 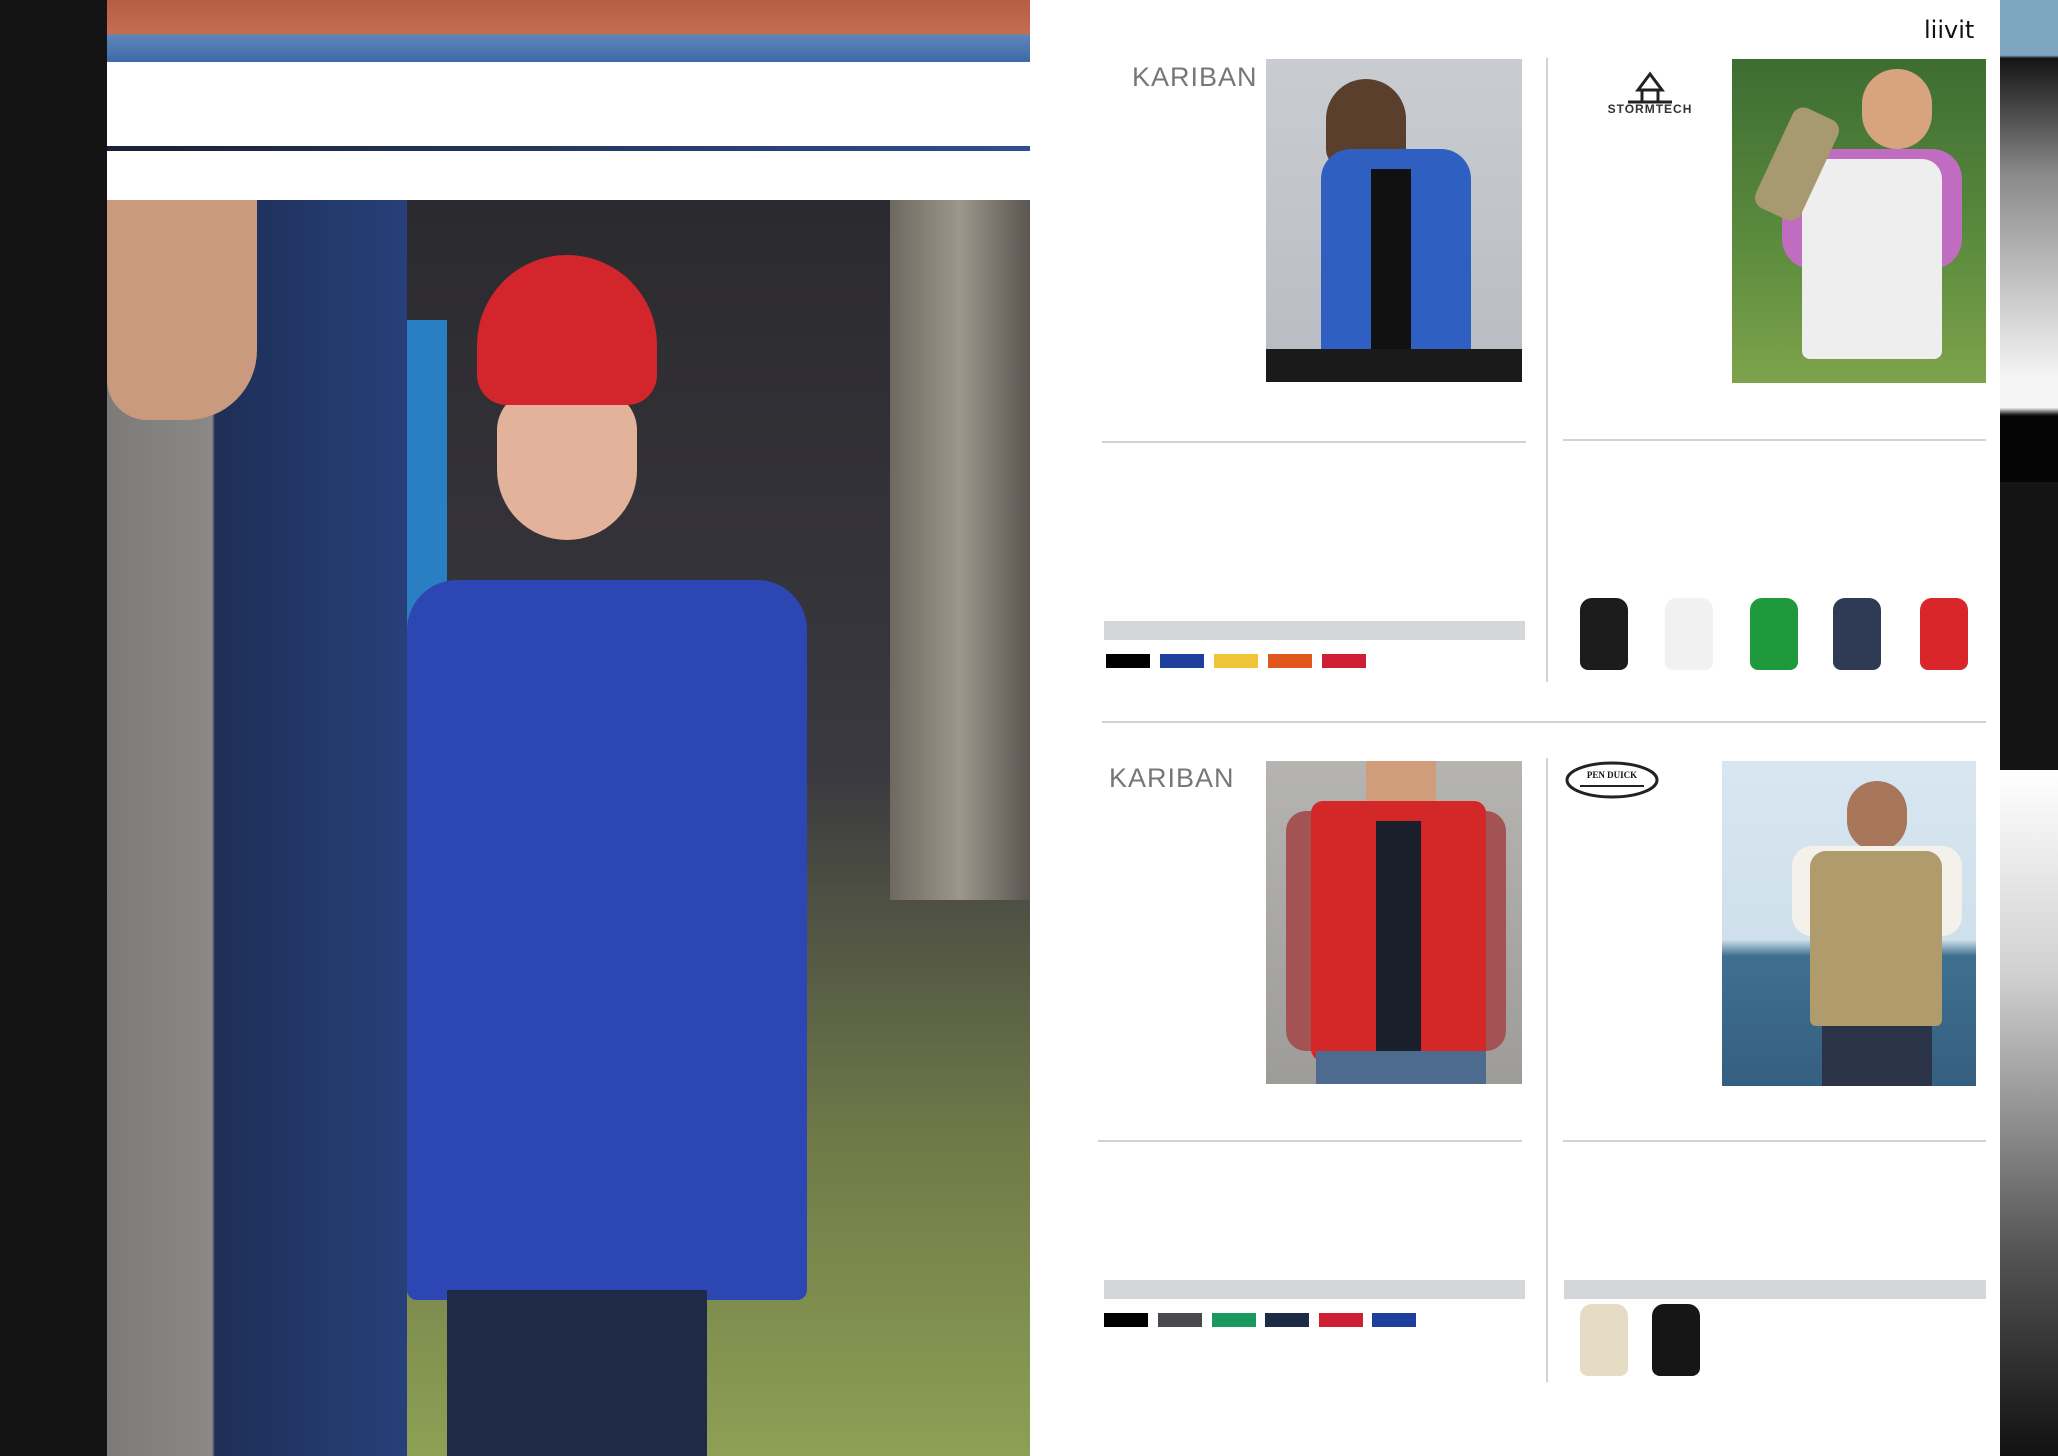 I want to click on white-band-bottom, so click(x=568, y=175).